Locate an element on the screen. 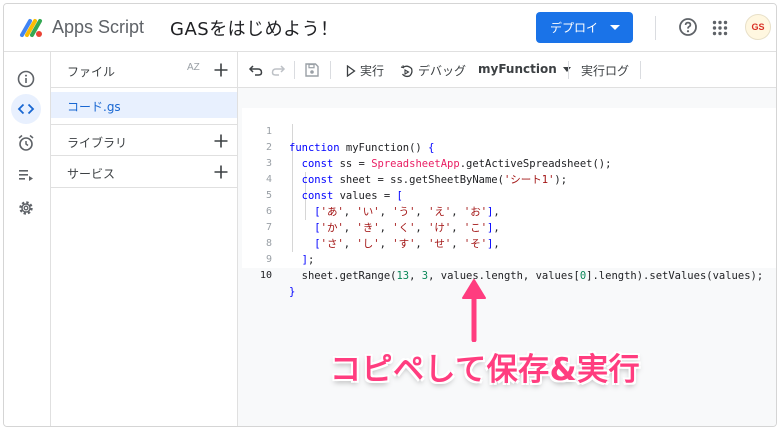  help-icon is located at coordinates (688, 27).